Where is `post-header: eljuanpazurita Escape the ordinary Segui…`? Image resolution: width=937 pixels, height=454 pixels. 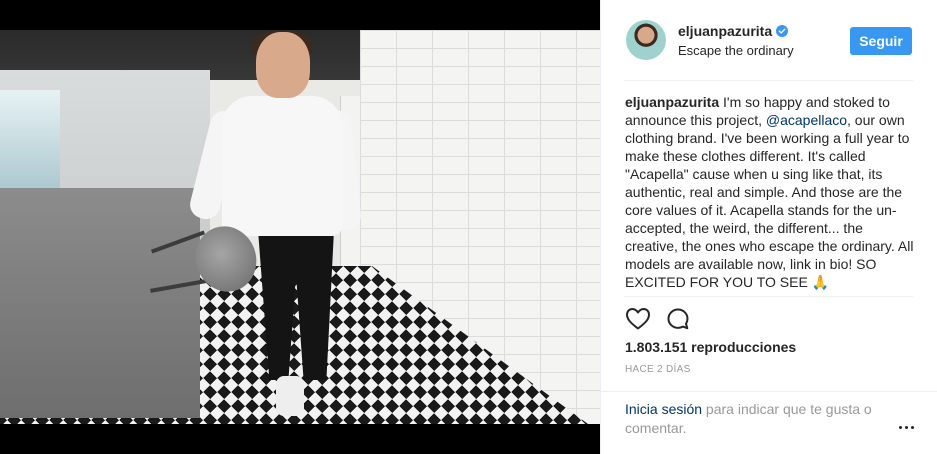
post-header: eljuanpazurita Escape the ordinary Segui… is located at coordinates (769, 40).